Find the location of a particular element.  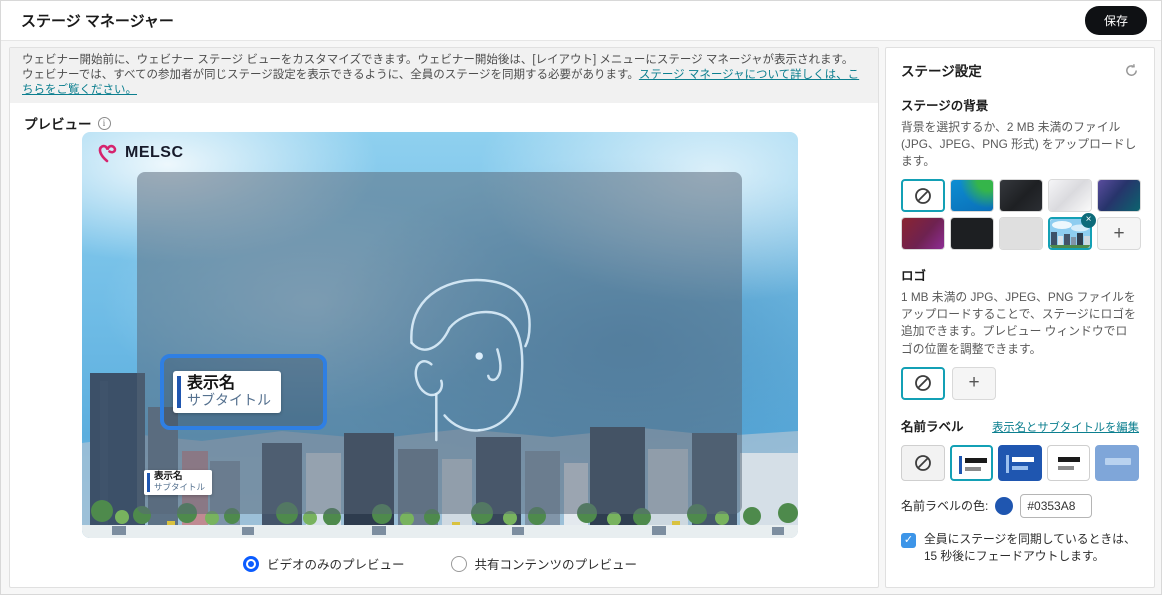

display-name-text: 表示名 is located at coordinates (211, 383).